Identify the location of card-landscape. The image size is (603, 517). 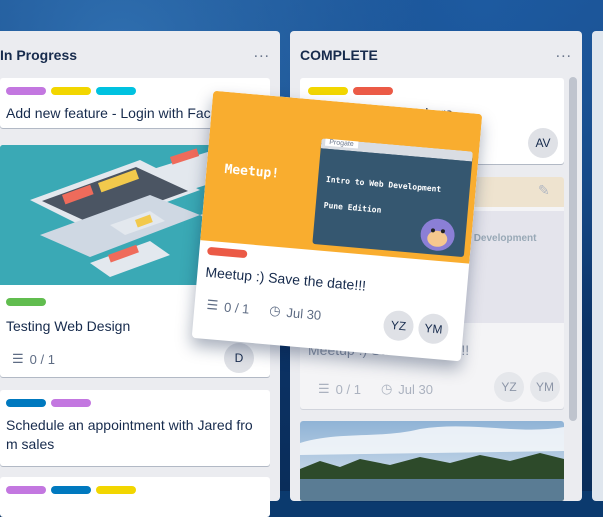
(432, 461).